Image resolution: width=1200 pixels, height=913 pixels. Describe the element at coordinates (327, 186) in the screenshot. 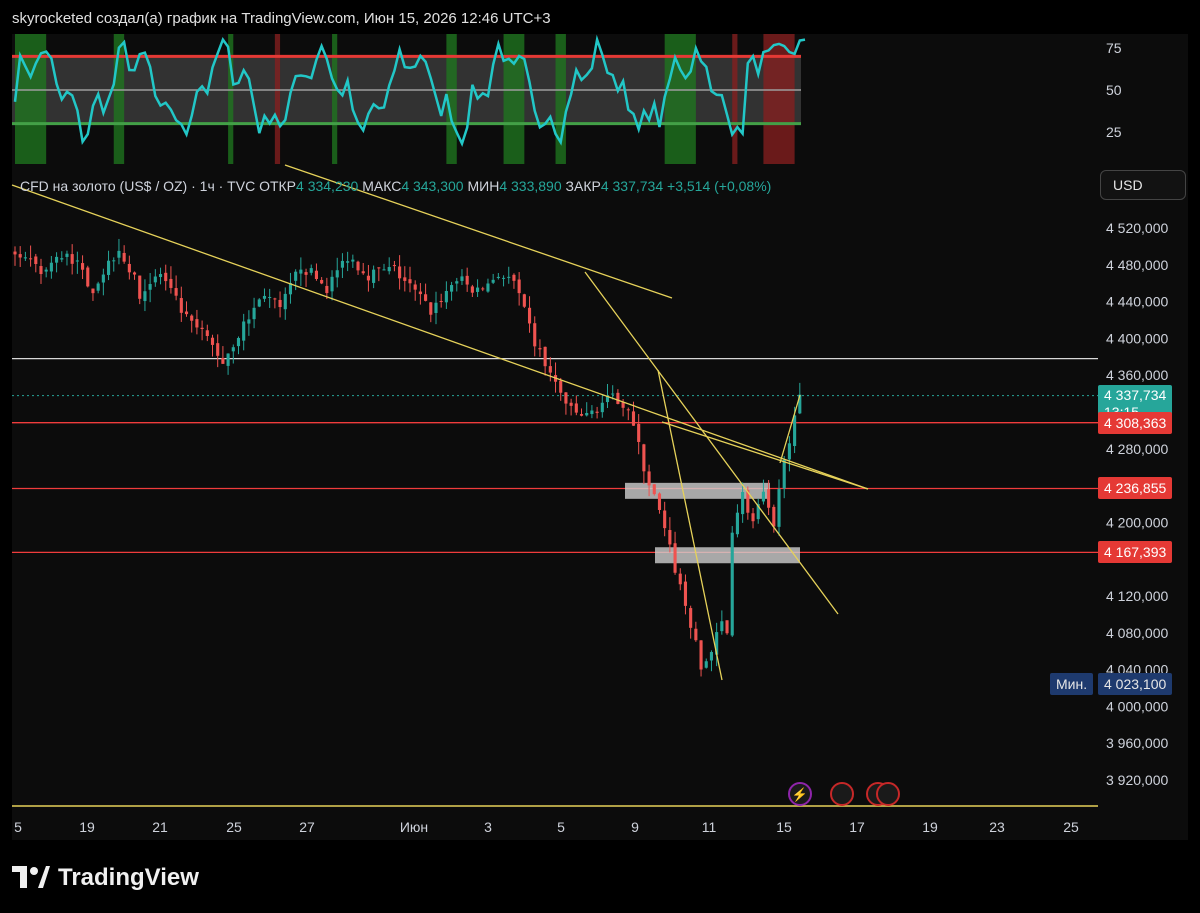

I see `open-value: 4 334,230` at that location.